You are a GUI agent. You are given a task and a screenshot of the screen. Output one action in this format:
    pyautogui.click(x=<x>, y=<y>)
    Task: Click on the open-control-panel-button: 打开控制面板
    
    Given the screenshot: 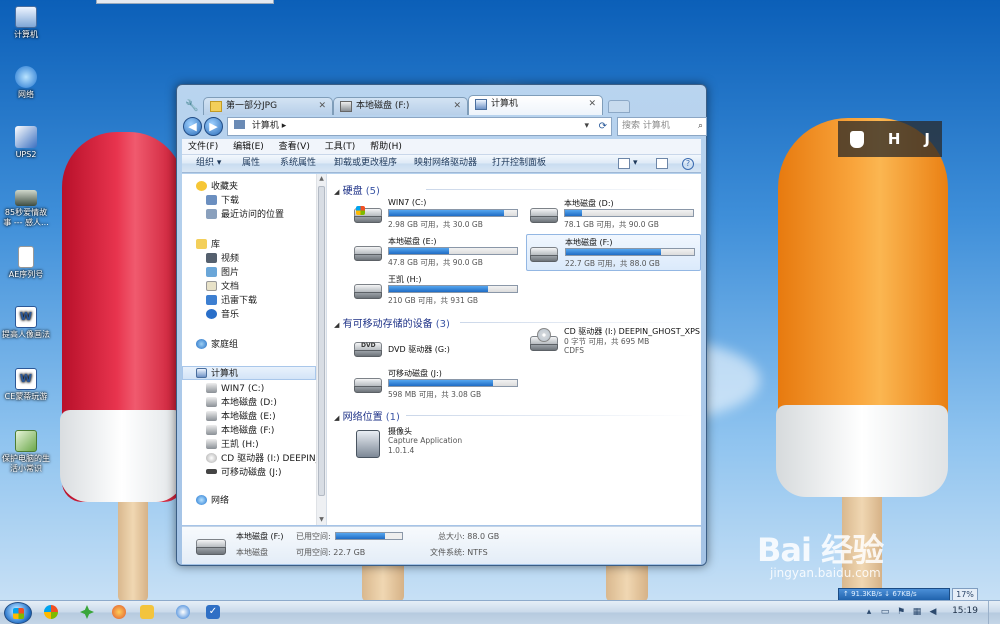 What is the action you would take?
    pyautogui.click(x=519, y=163)
    